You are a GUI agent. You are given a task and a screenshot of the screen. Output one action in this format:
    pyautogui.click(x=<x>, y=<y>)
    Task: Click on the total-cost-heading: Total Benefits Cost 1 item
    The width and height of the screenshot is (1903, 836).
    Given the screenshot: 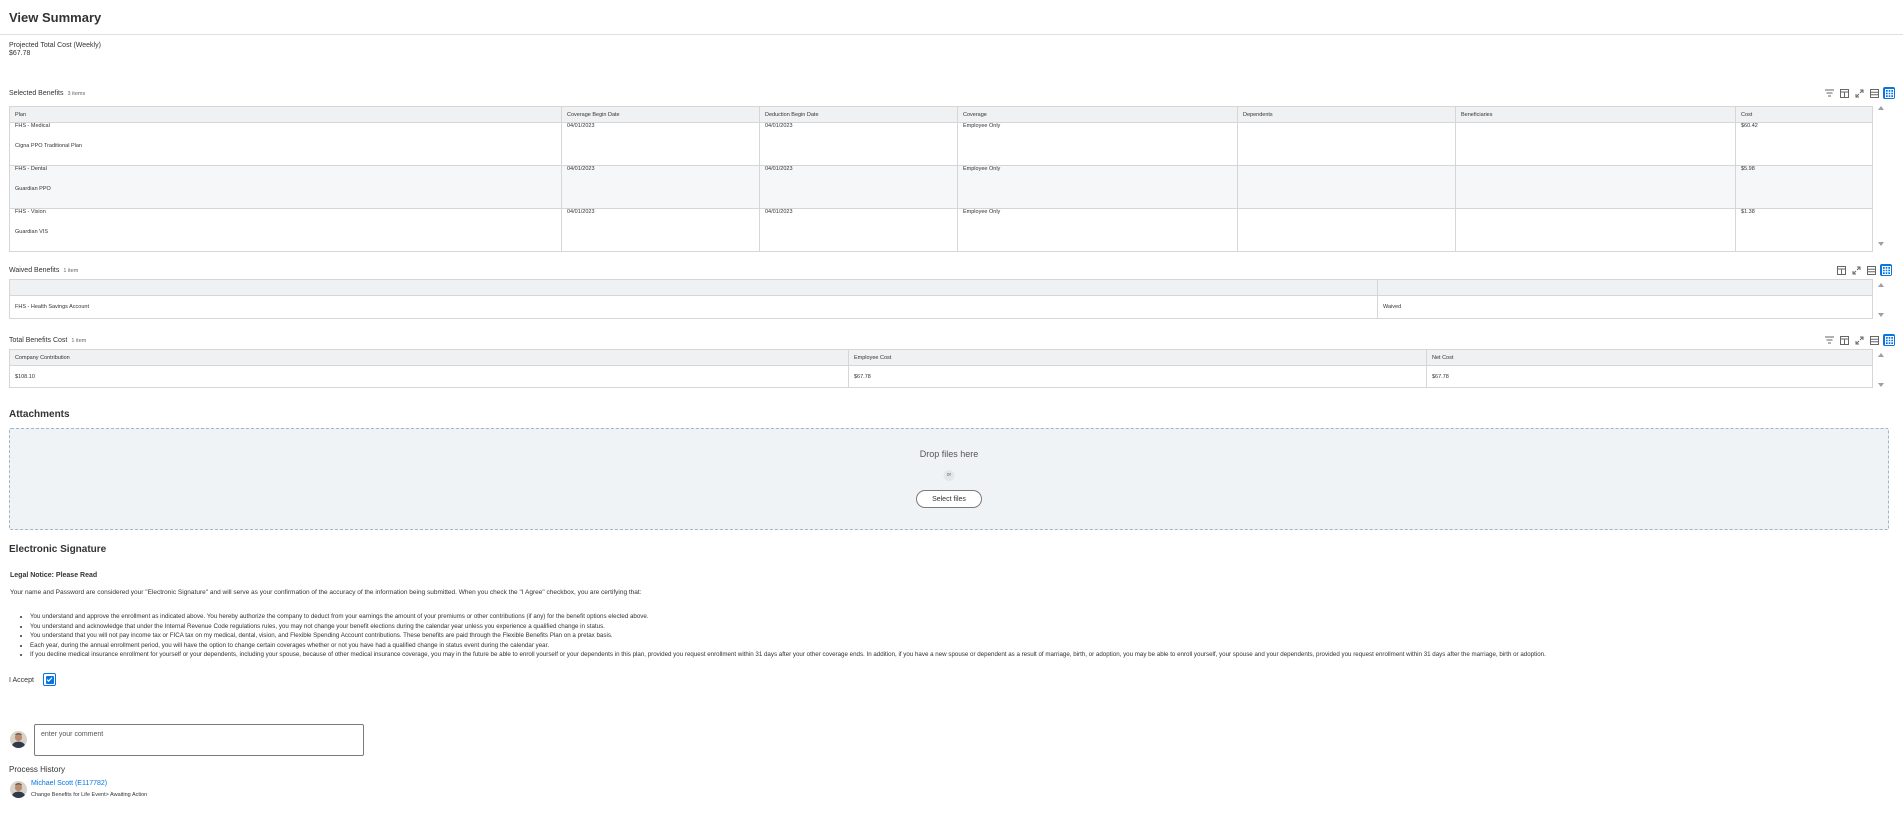 What is the action you would take?
    pyautogui.click(x=47, y=340)
    